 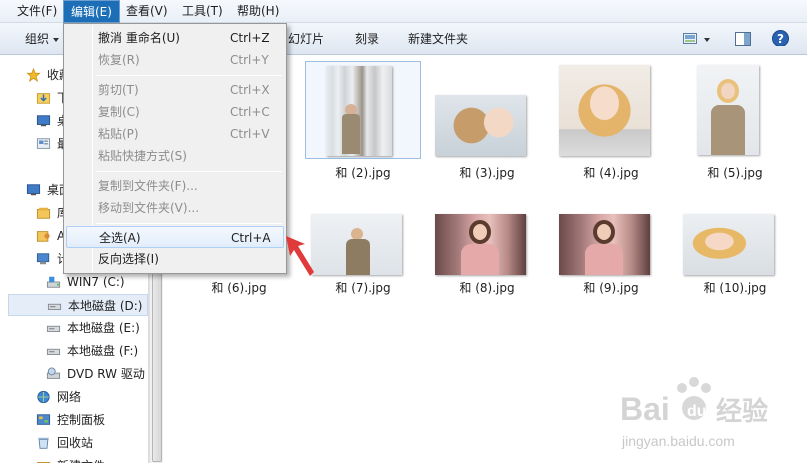 I want to click on sidebar-item-label: WIN7 (C:), so click(x=96, y=282).